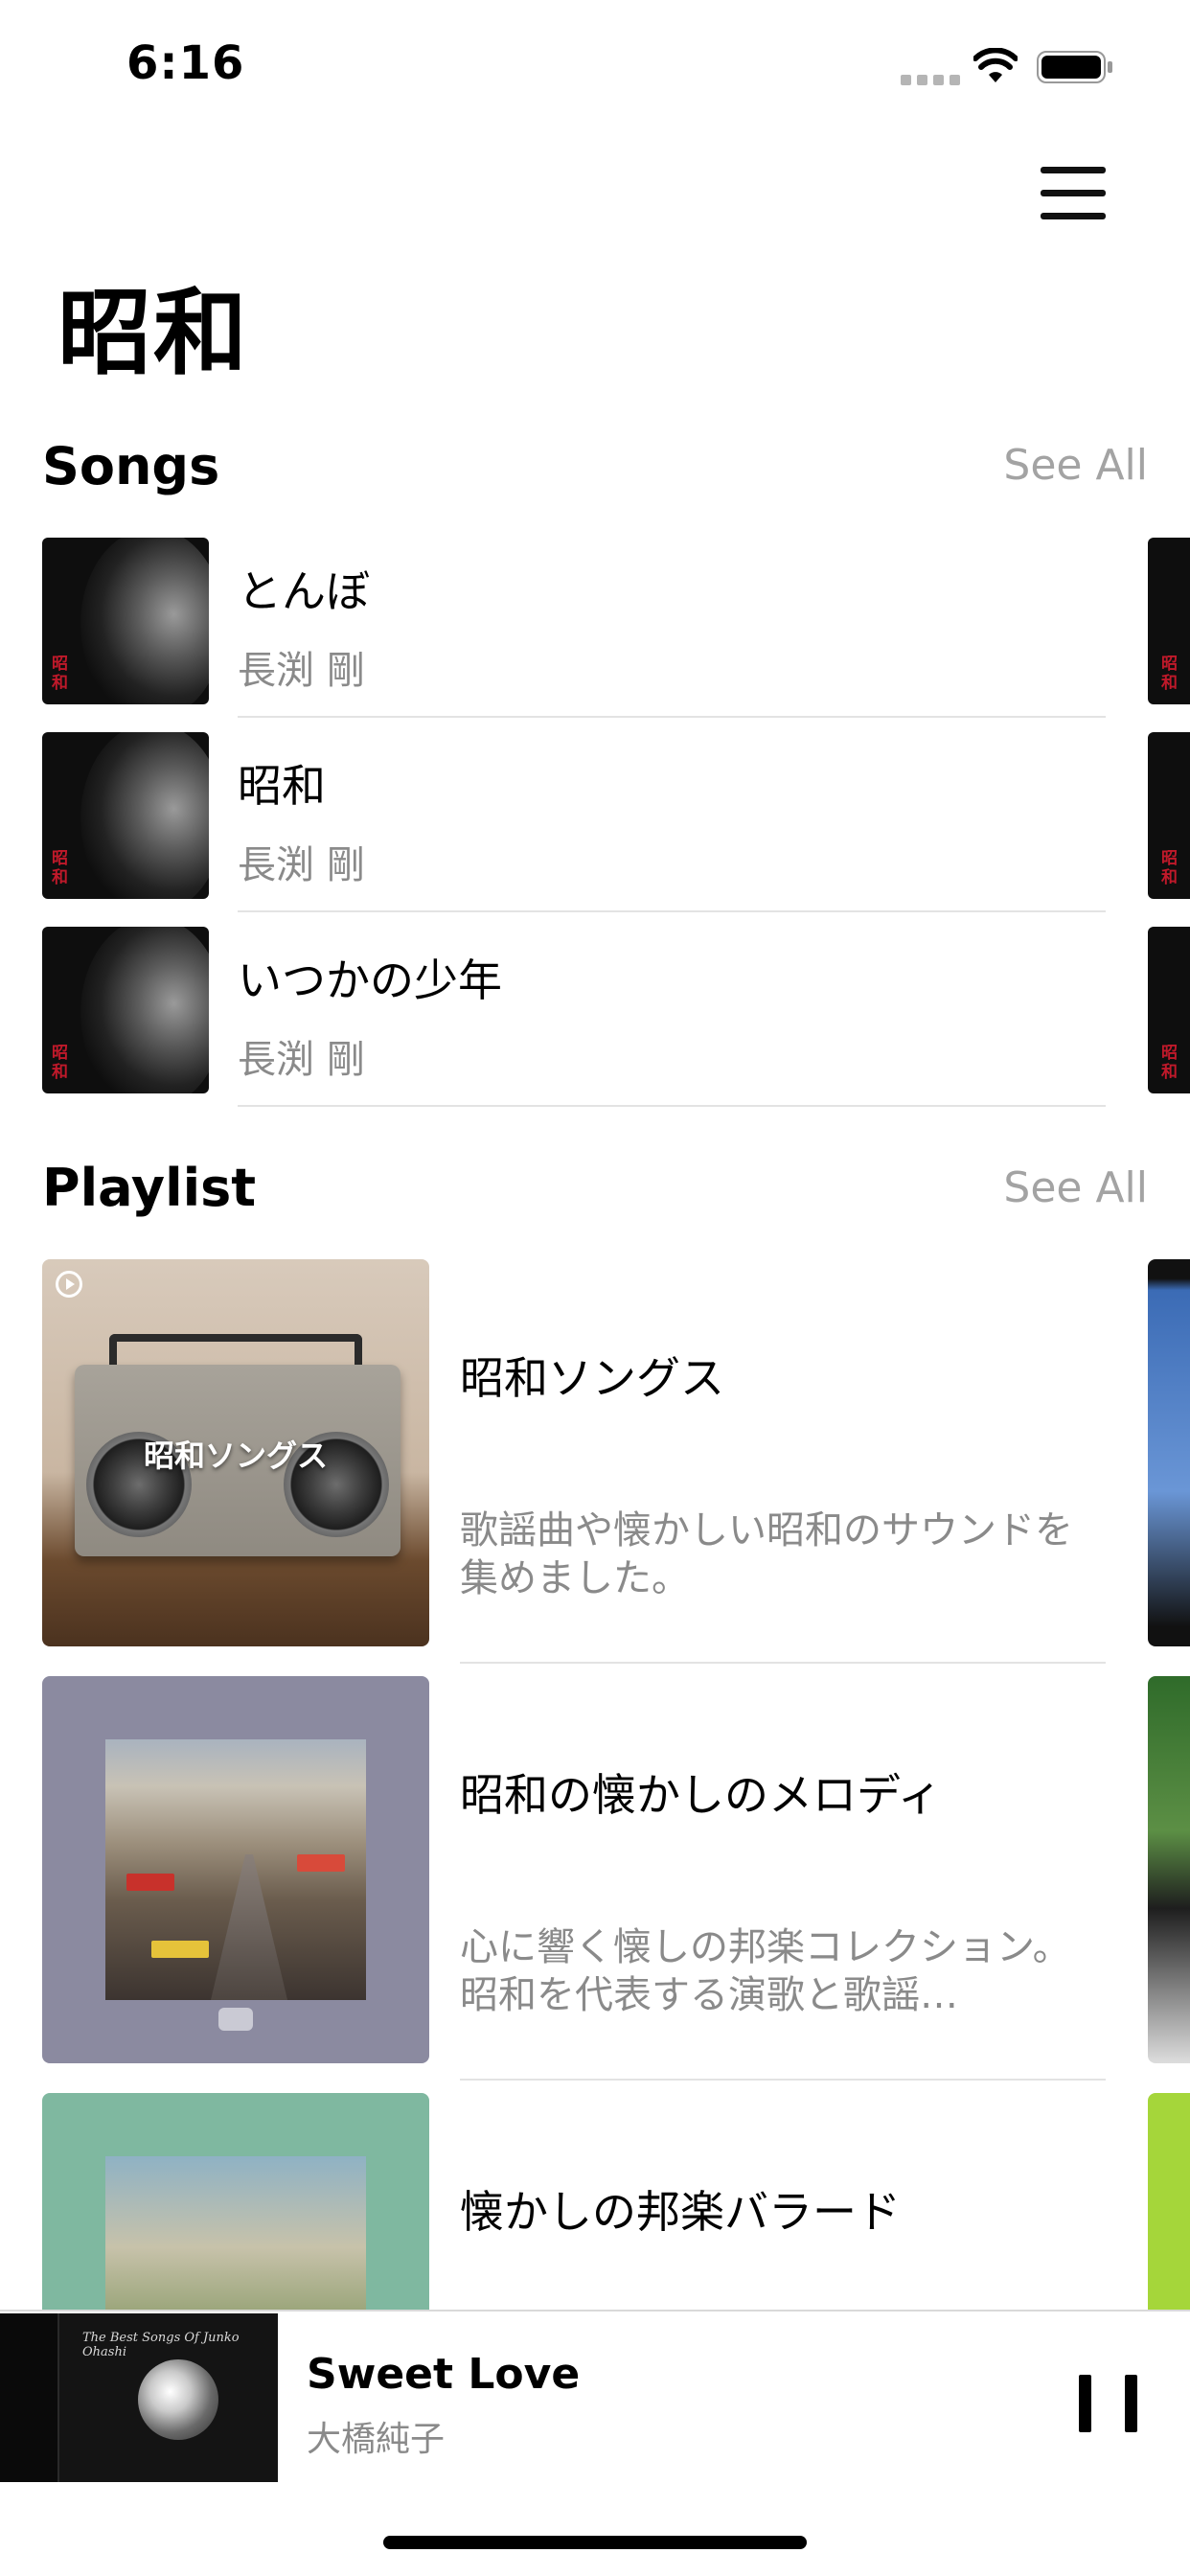  I want to click on playlist-title: 昭和ソングス, so click(592, 1378).